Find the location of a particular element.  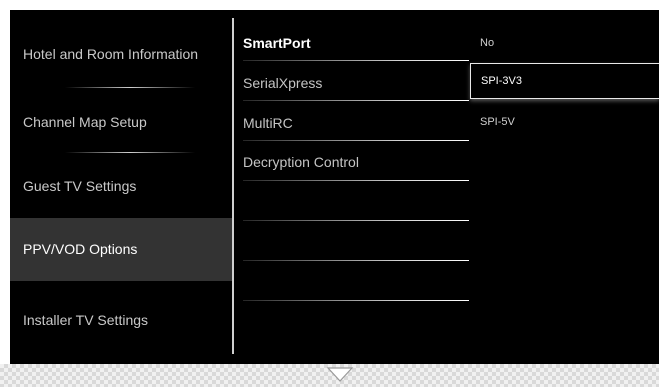

left-menu-item-label: Hotel and Room Information is located at coordinates (111, 54).